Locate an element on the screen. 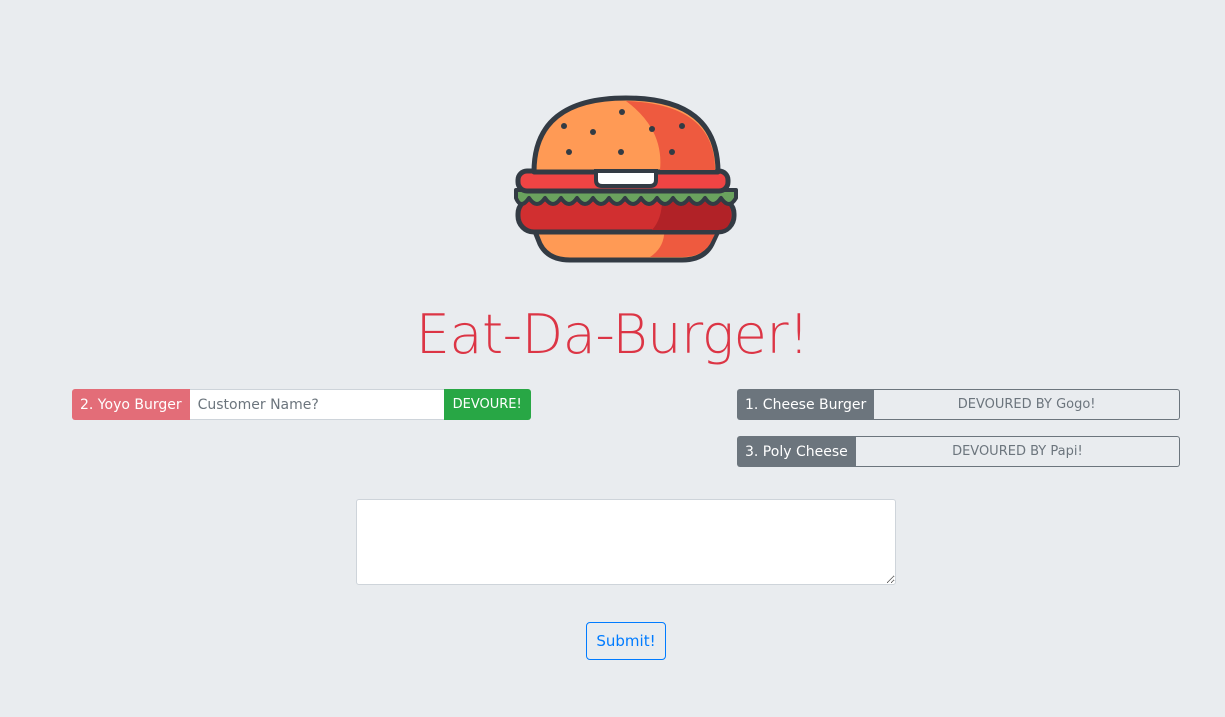 This screenshot has height=717, width=1225. burger-name-badge: 2. Yoyo Burger is located at coordinates (131, 404).